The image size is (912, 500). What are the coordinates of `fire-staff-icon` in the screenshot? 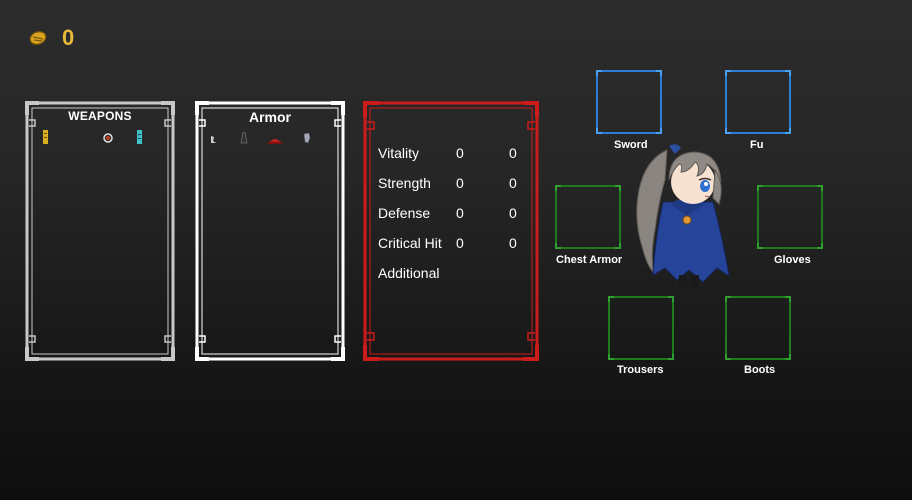 It's located at (107, 137).